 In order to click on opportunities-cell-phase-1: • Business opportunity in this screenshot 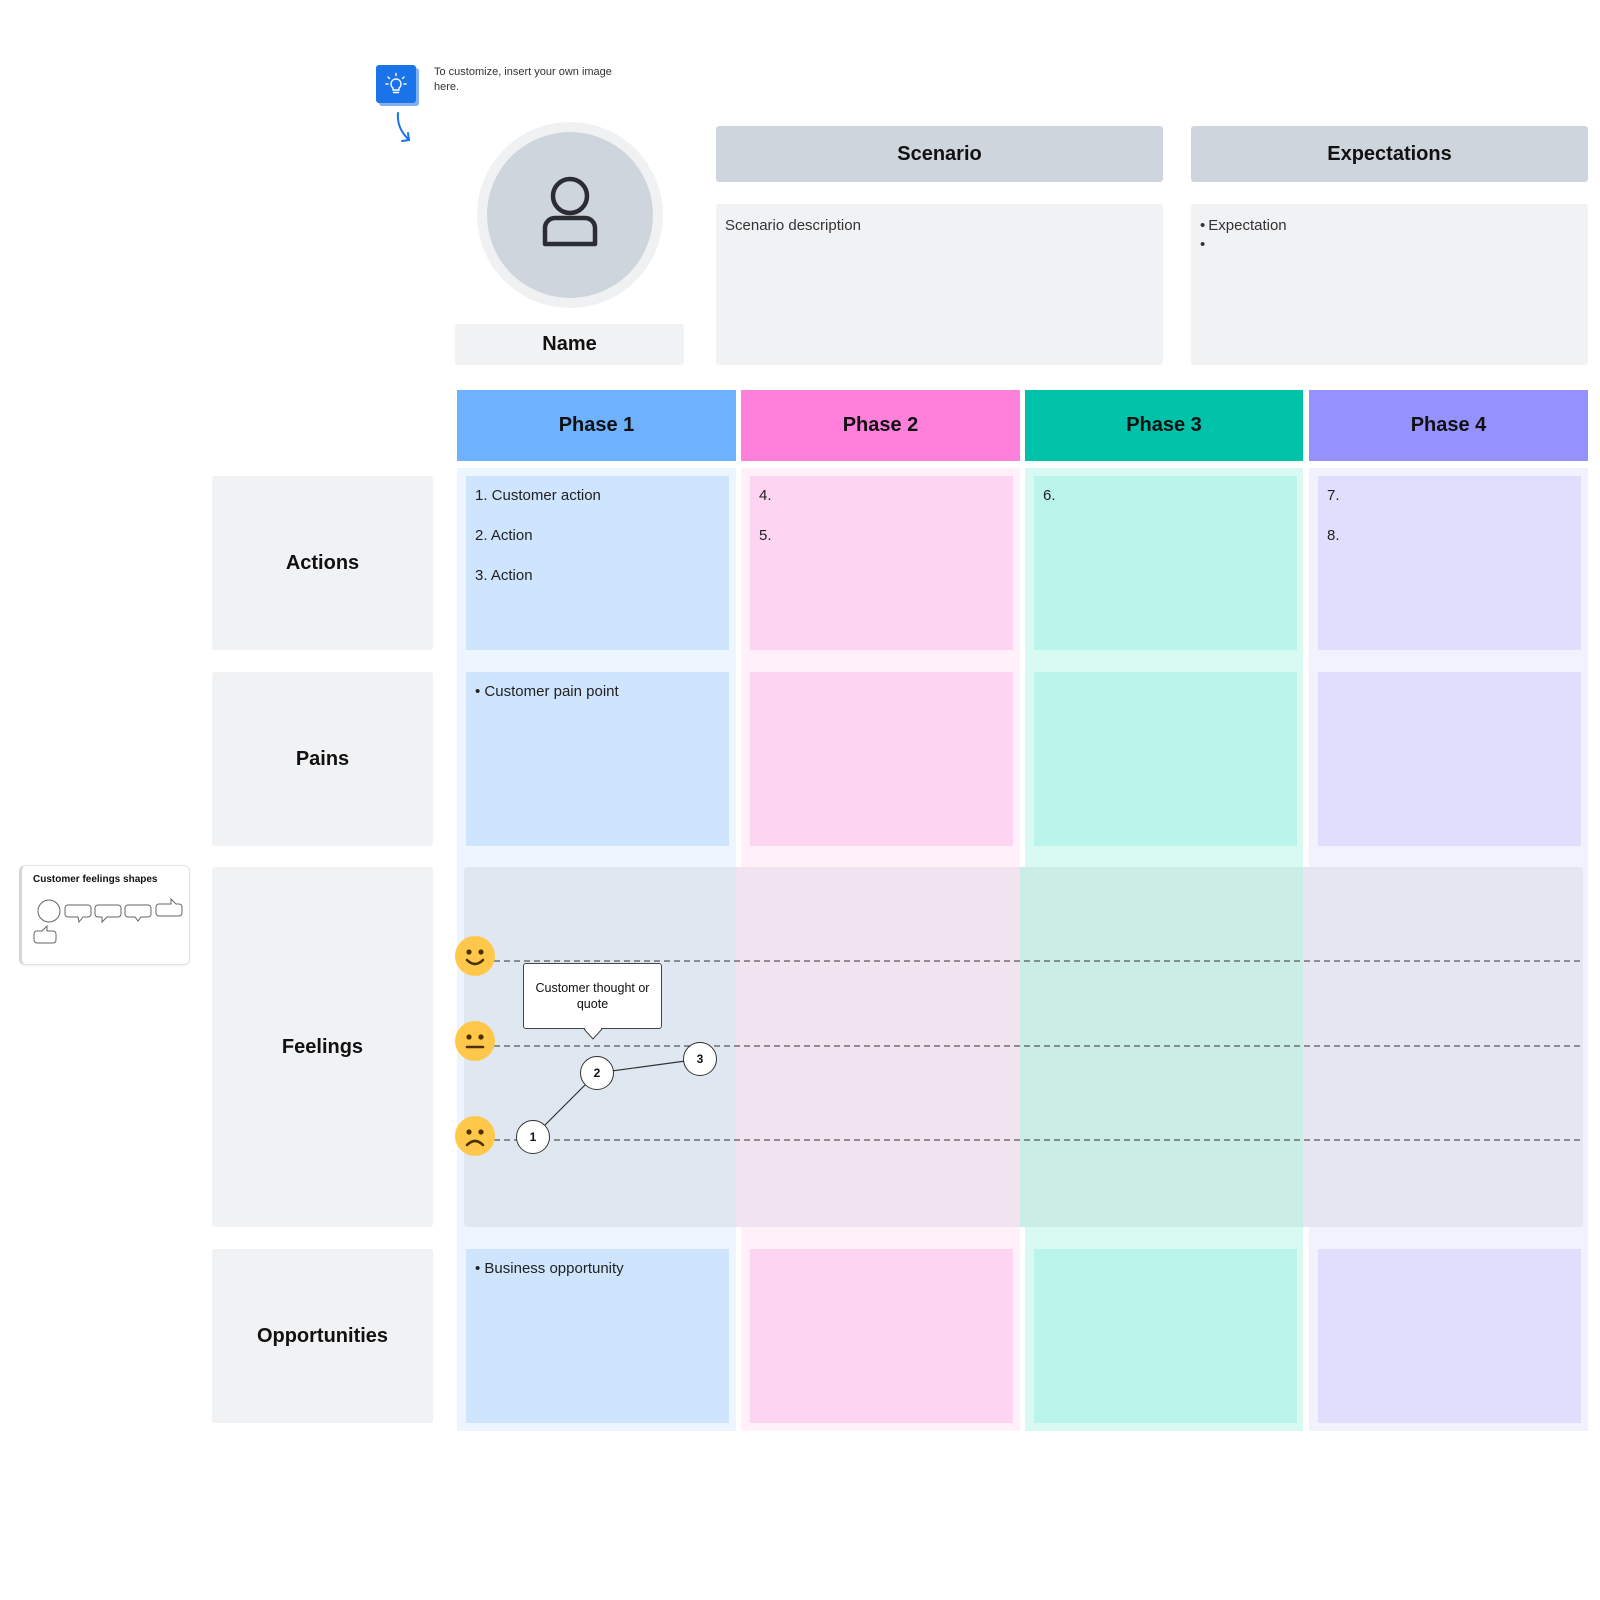, I will do `click(597, 1336)`.